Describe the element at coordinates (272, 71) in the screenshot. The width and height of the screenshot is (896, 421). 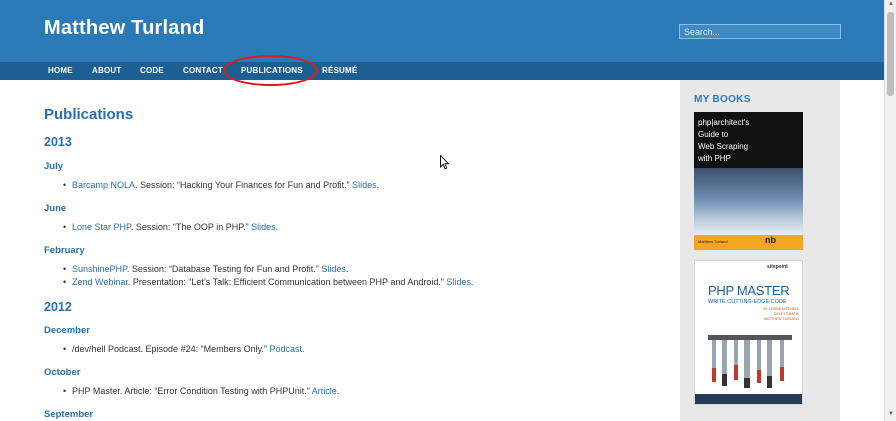
I see `nav-publications: PUBLICATIONS` at that location.